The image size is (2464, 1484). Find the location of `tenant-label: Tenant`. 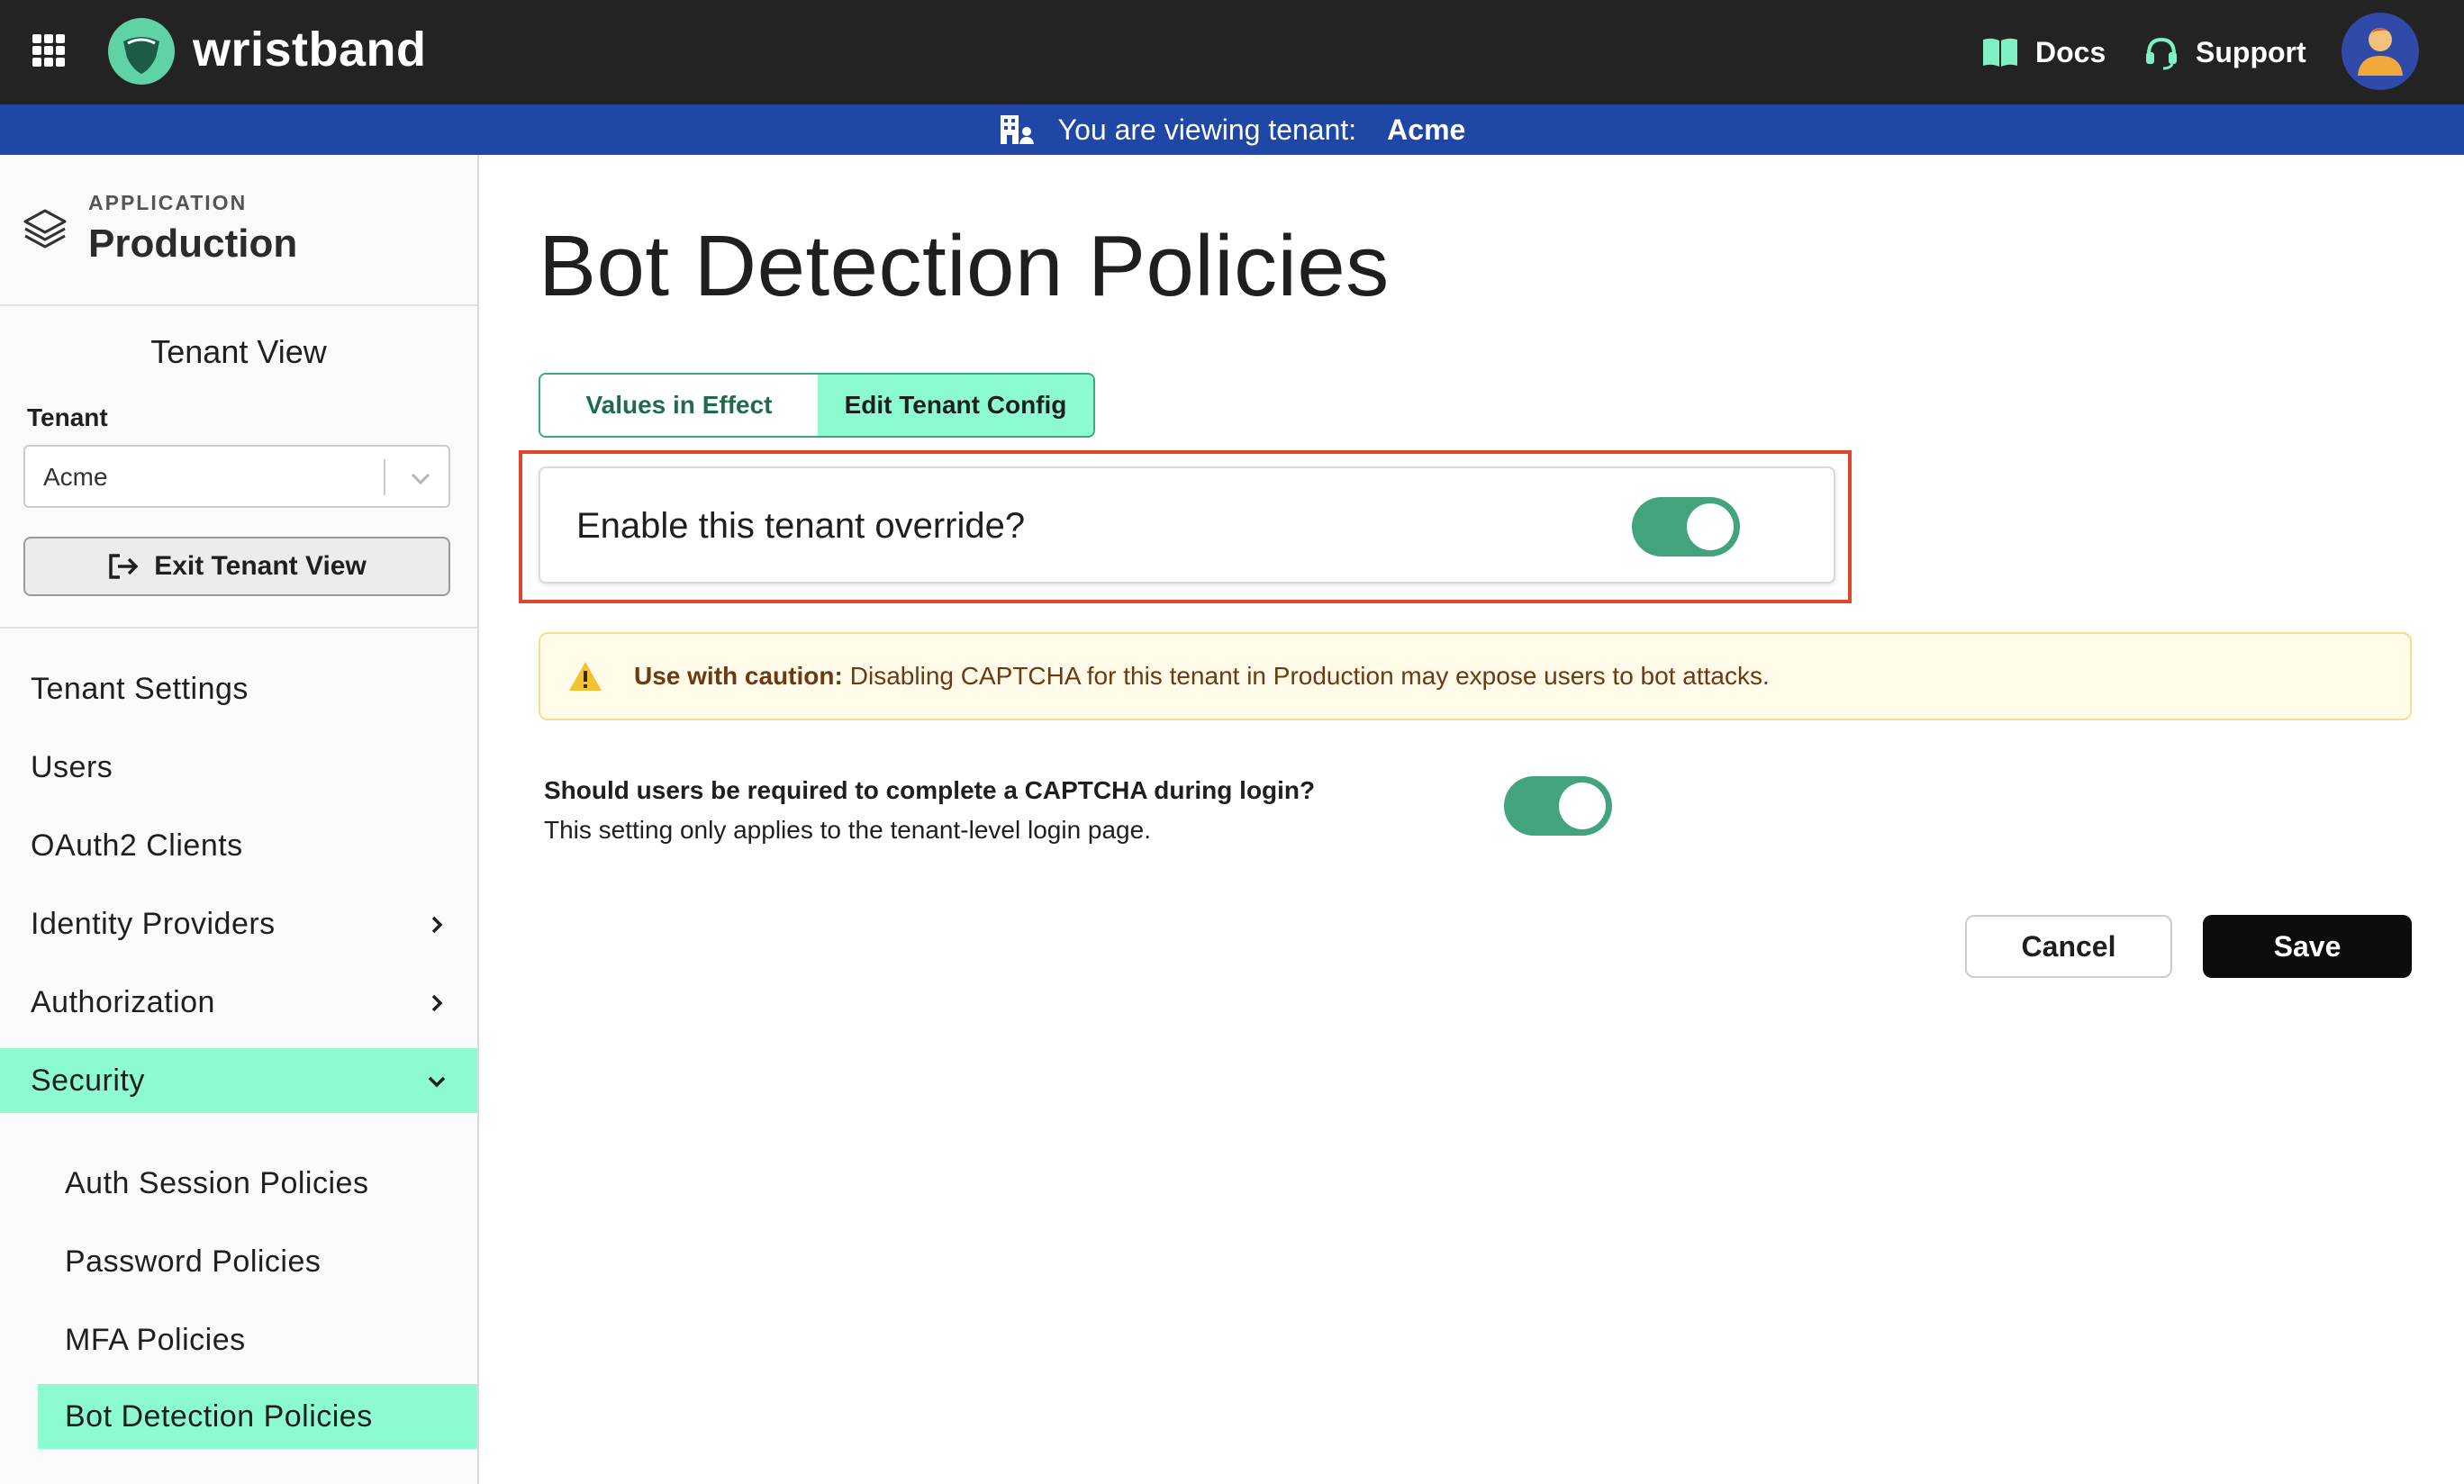

tenant-label: Tenant is located at coordinates (67, 417).